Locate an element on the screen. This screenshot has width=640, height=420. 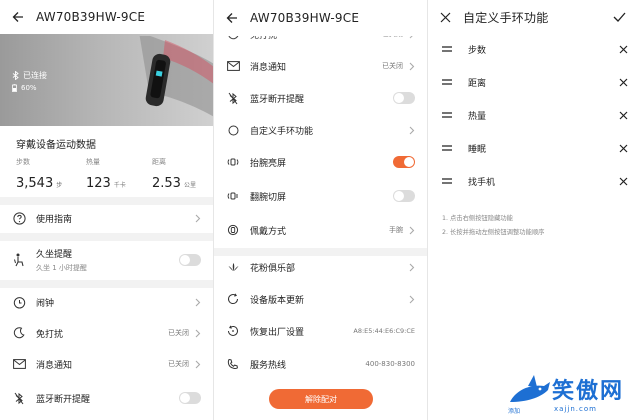
function-name: 步数 is located at coordinates (477, 50).